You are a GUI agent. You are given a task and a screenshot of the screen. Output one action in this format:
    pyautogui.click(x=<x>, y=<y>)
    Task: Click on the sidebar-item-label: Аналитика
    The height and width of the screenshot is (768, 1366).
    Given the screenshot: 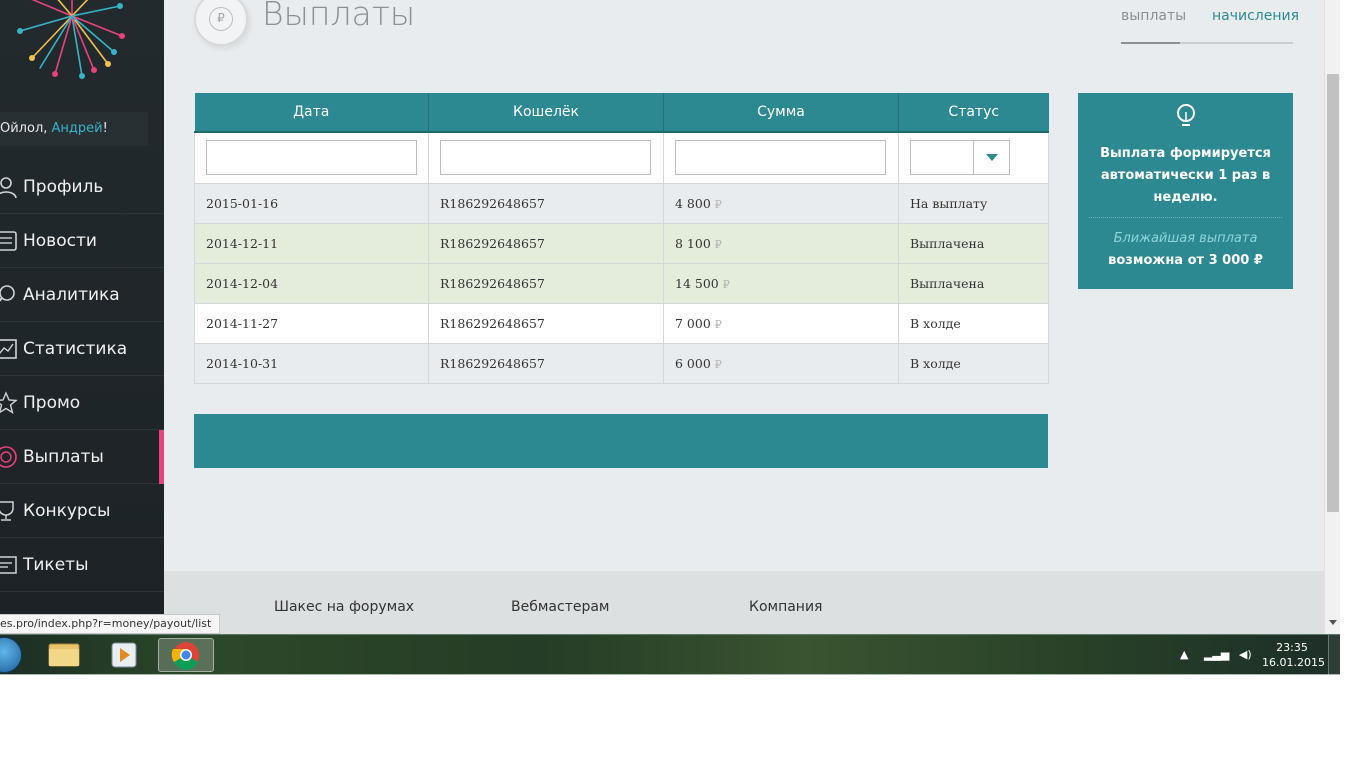 What is the action you would take?
    pyautogui.click(x=71, y=295)
    